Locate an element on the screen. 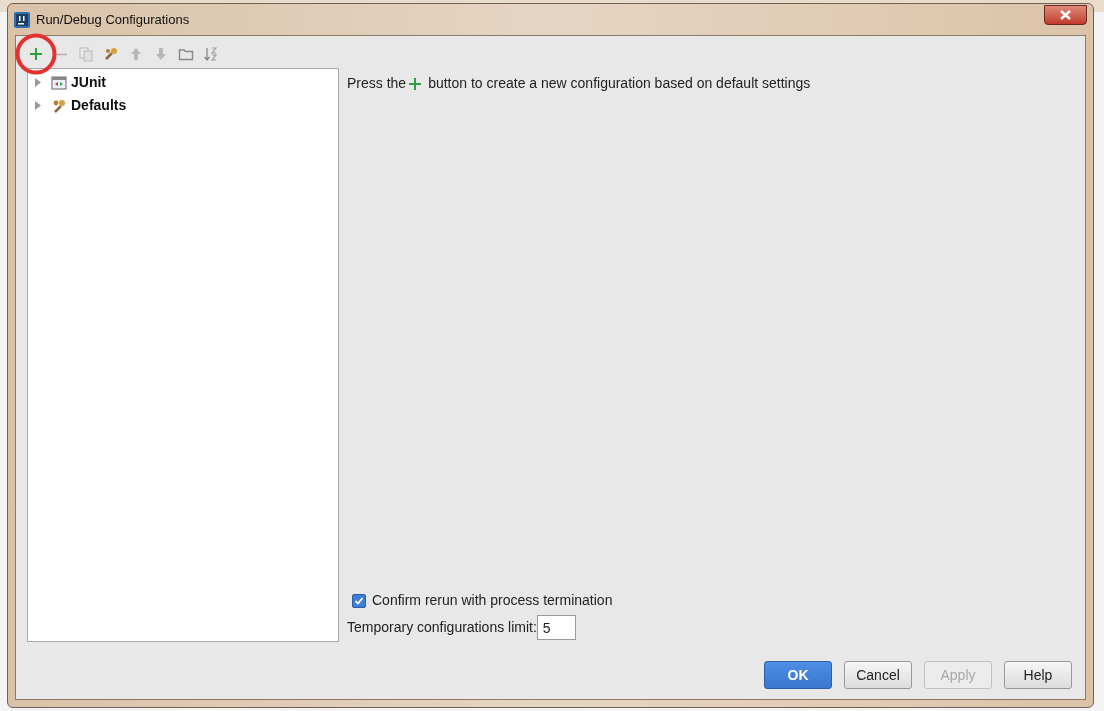 The width and height of the screenshot is (1104, 711). confirm-rerun-checkbox is located at coordinates (359, 600).